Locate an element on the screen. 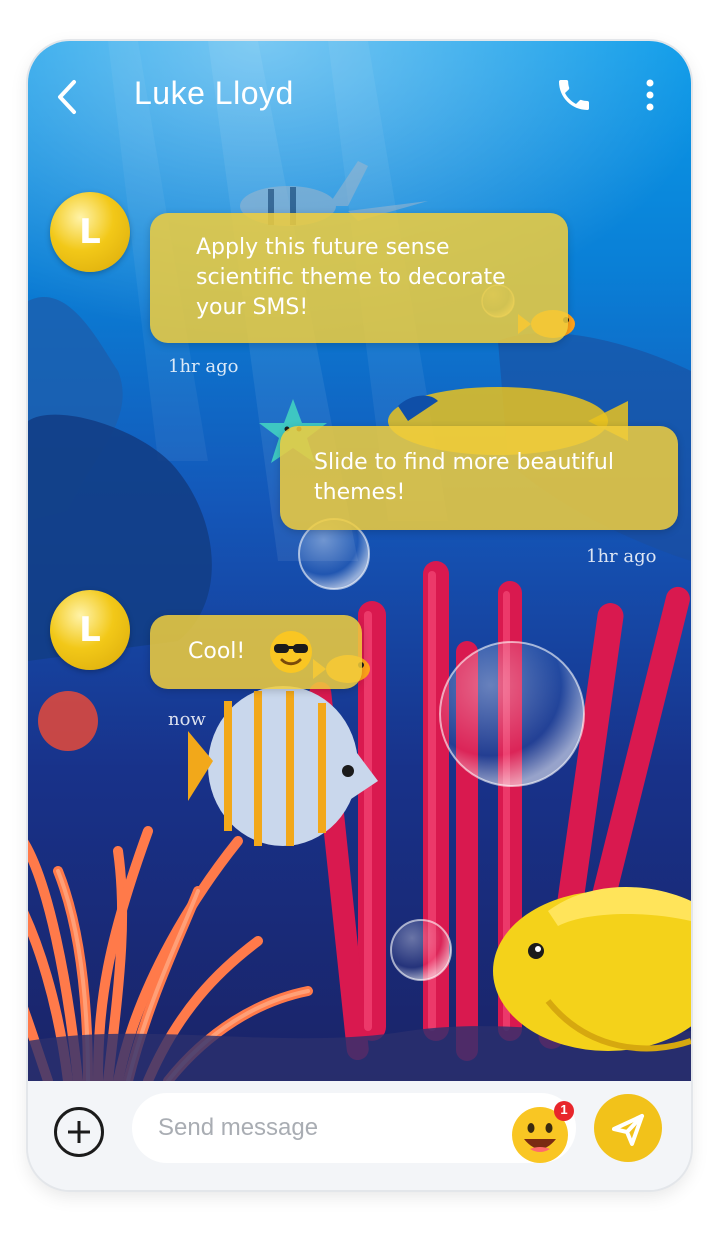  emoji-icon: 1 is located at coordinates (542, 1133).